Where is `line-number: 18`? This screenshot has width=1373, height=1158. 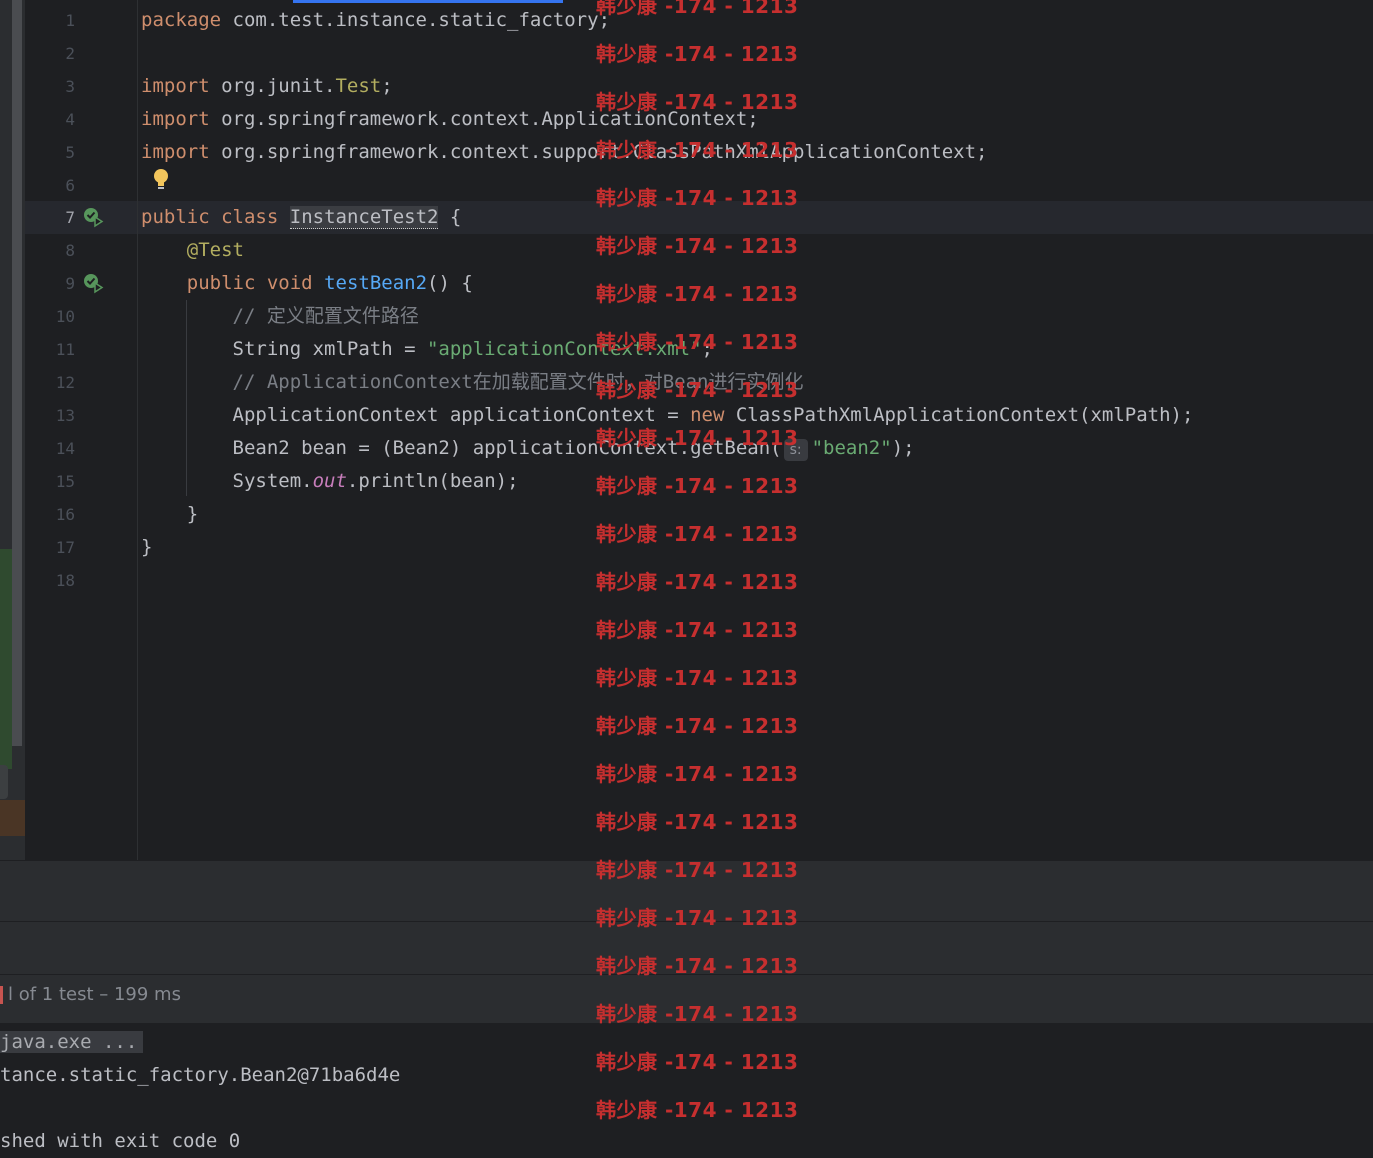 line-number: 18 is located at coordinates (65, 580).